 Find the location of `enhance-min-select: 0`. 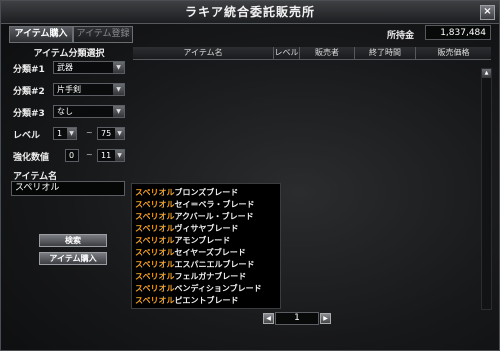

enhance-min-select: 0 is located at coordinates (72, 155).